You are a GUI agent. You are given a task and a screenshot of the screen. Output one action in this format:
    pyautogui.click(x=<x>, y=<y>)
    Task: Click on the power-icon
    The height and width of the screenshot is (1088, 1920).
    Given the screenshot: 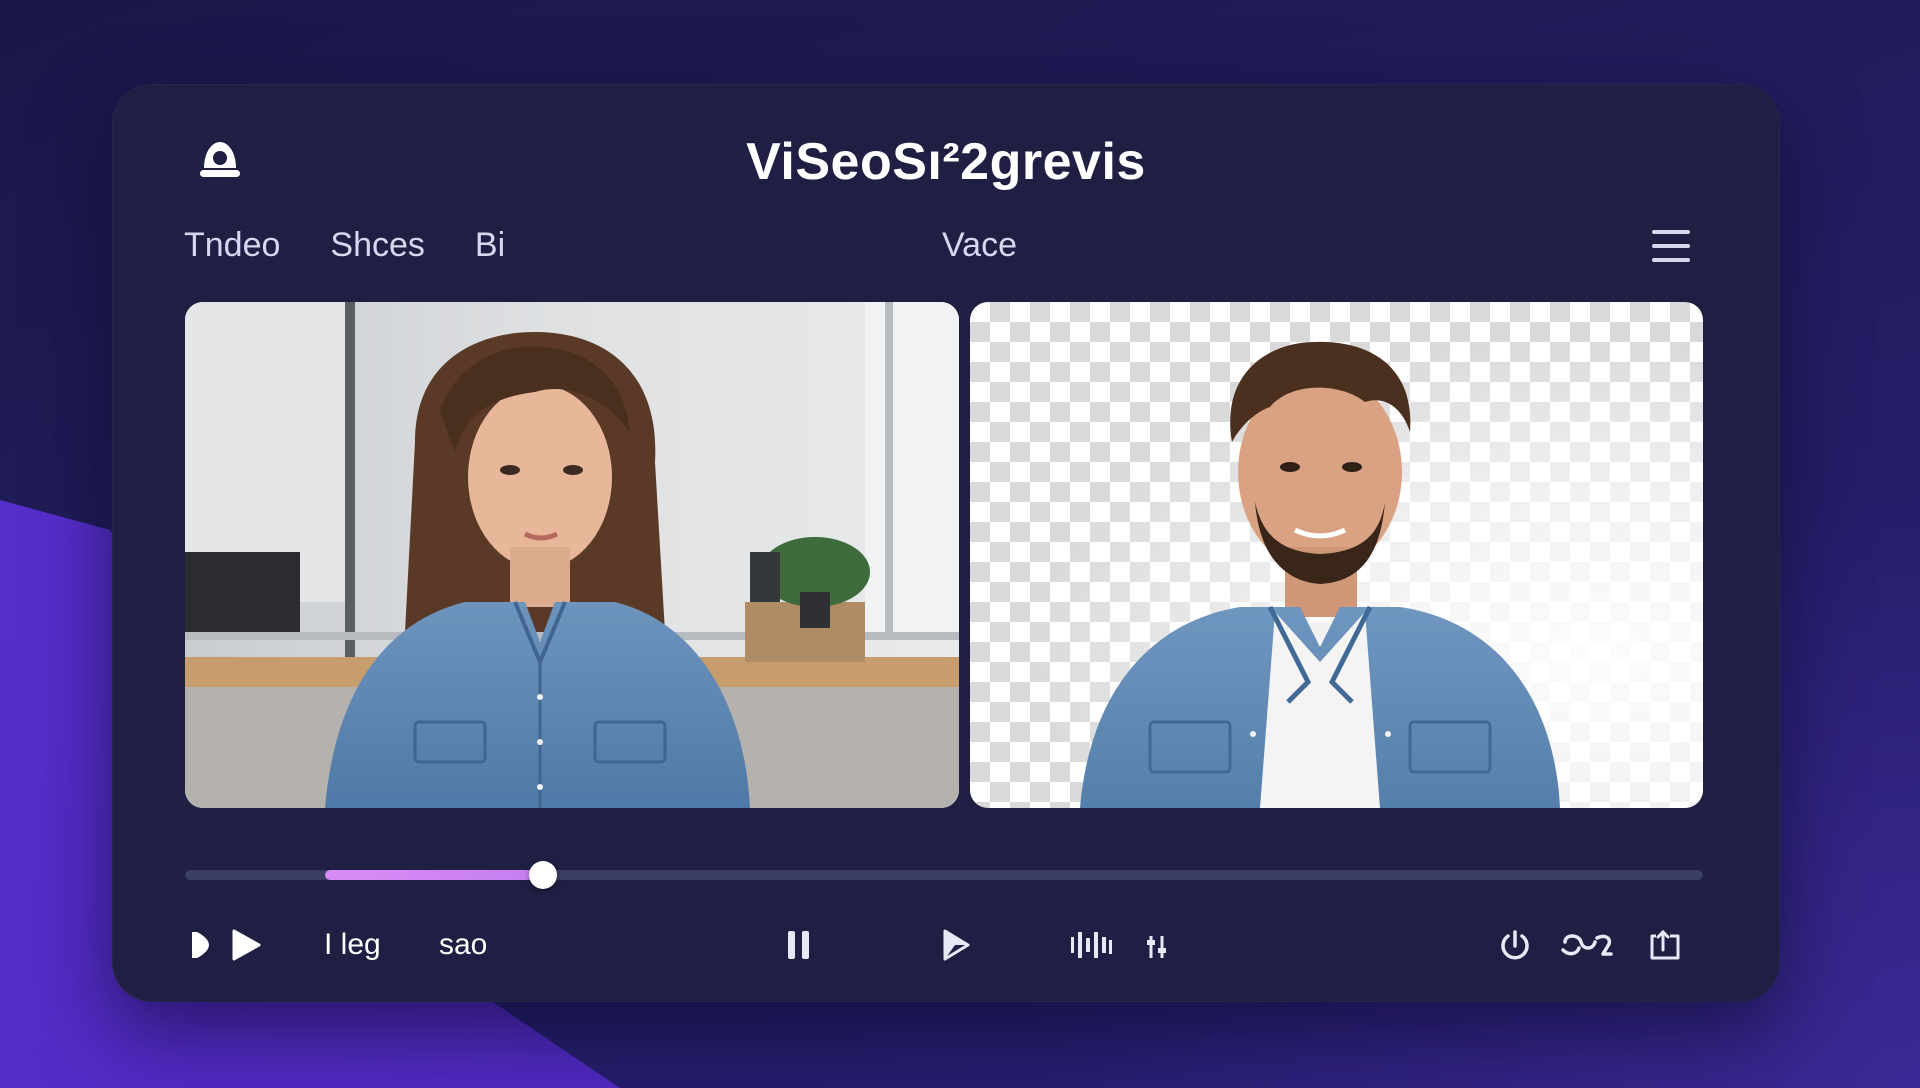 What is the action you would take?
    pyautogui.click(x=1515, y=945)
    